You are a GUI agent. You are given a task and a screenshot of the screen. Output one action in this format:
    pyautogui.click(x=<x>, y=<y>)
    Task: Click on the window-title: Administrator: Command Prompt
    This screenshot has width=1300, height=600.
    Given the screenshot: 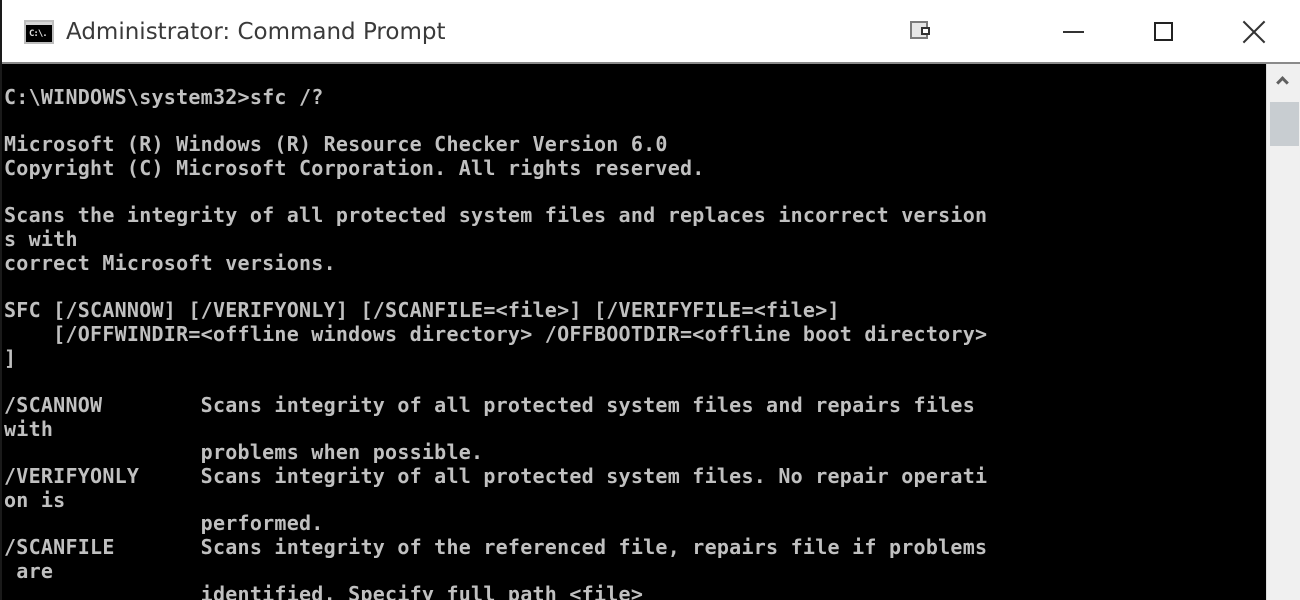 What is the action you would take?
    pyautogui.click(x=256, y=32)
    